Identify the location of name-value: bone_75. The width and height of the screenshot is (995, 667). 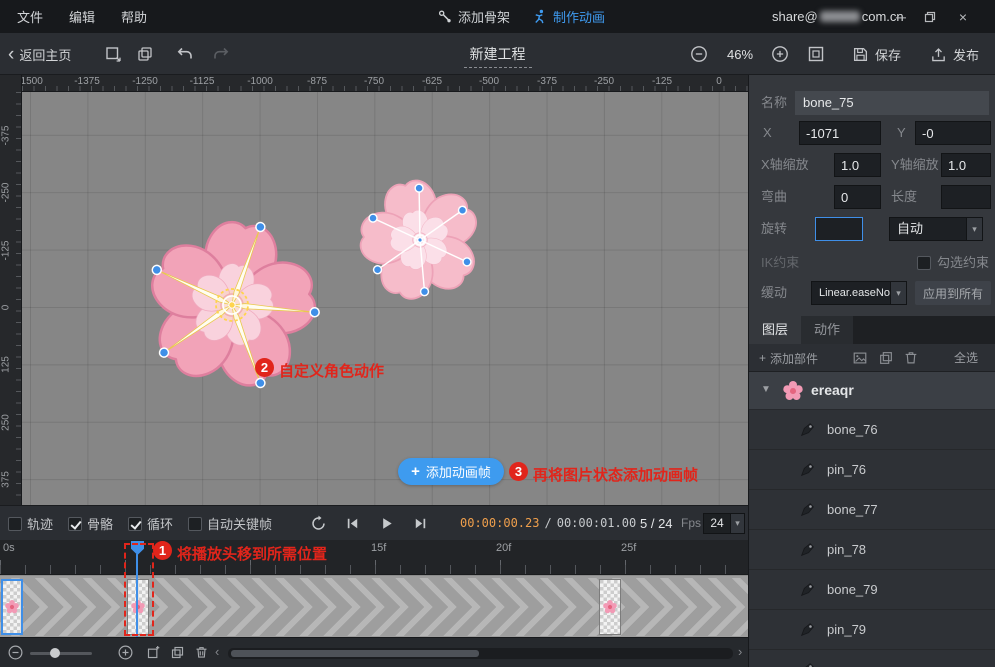
(892, 103).